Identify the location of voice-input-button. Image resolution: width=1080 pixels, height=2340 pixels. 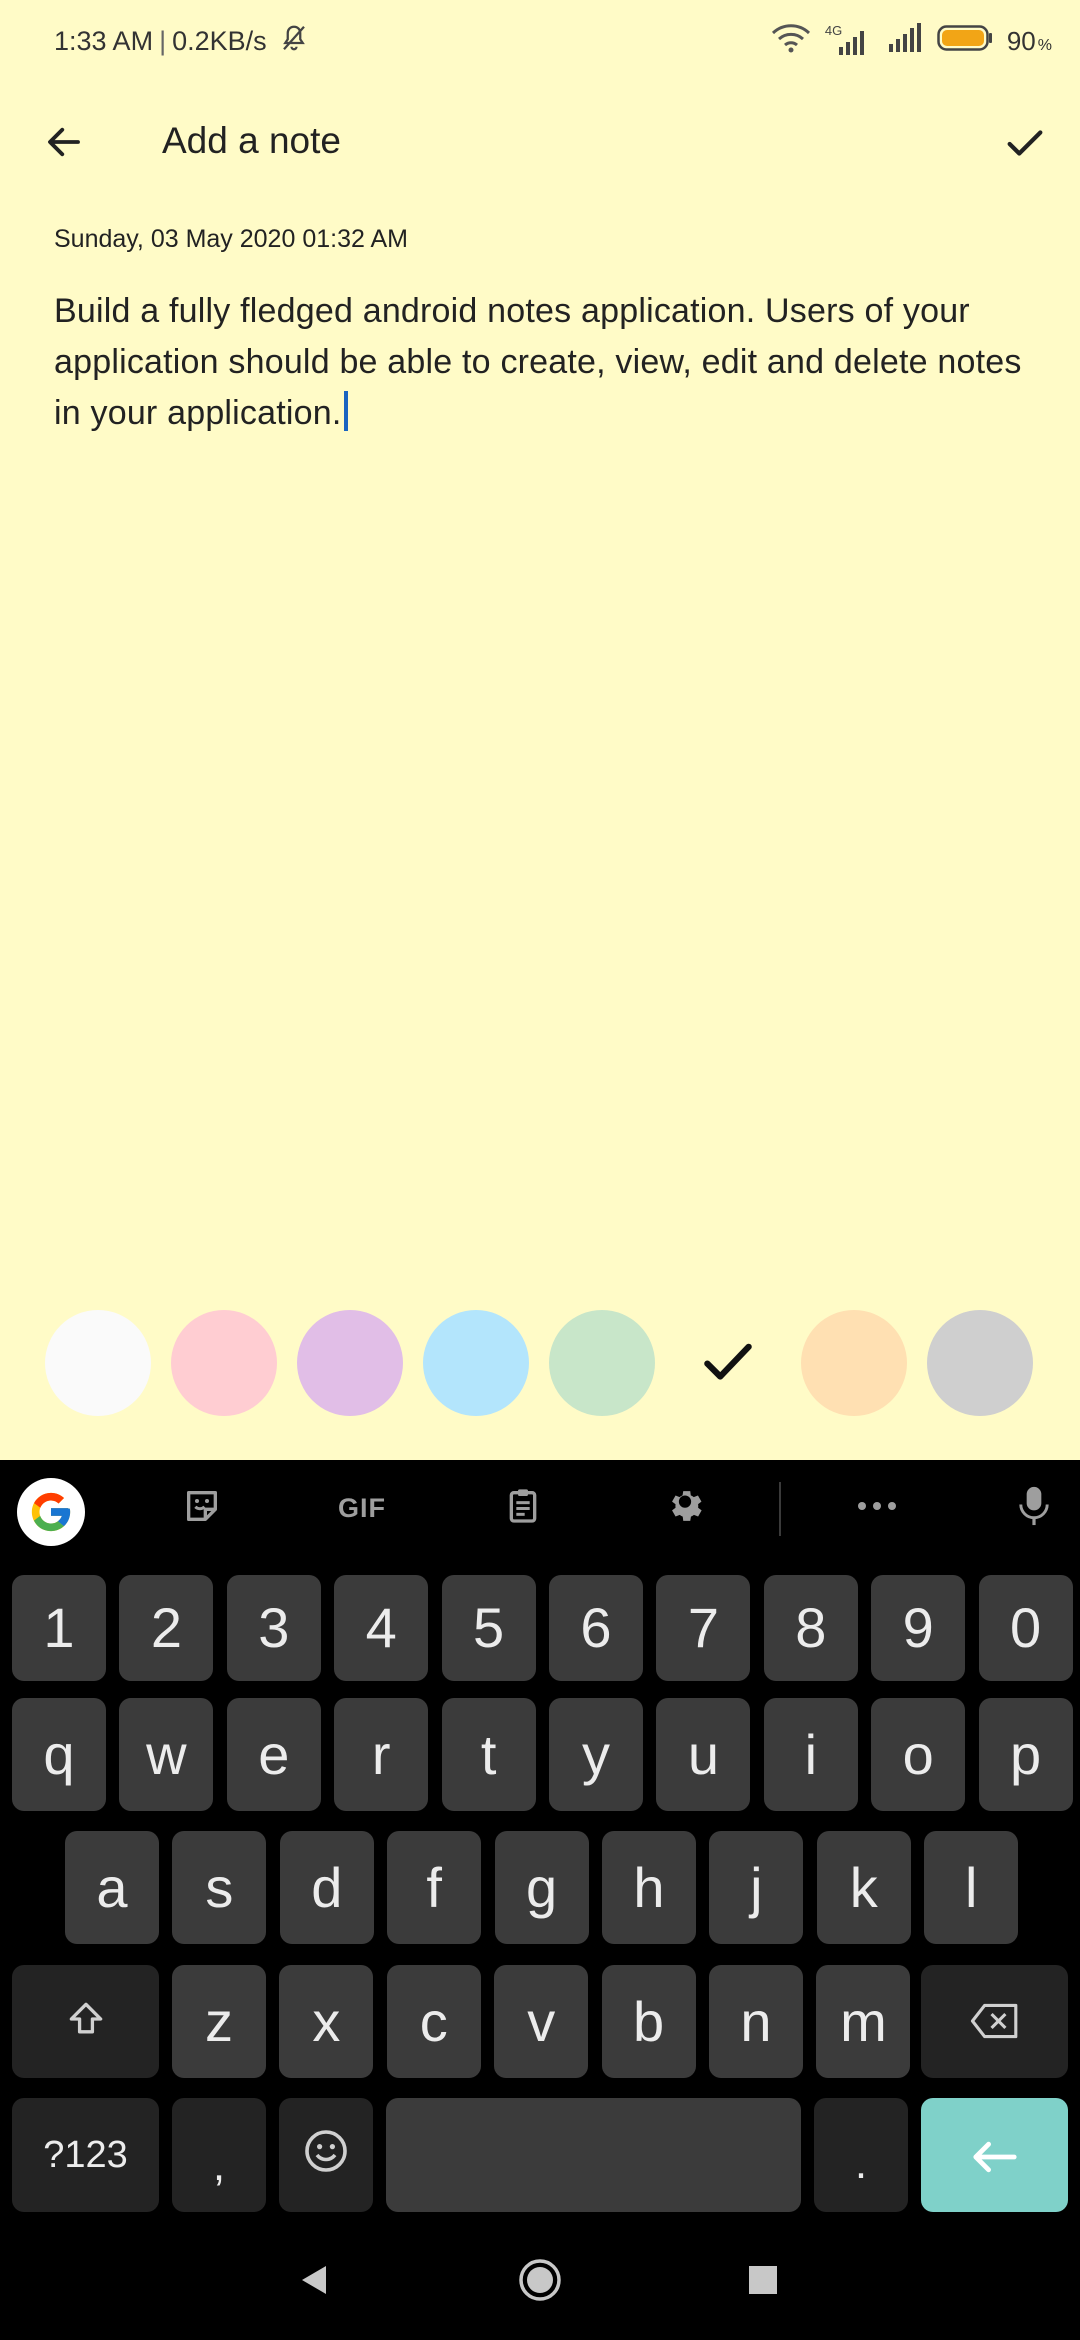
(1034, 1508).